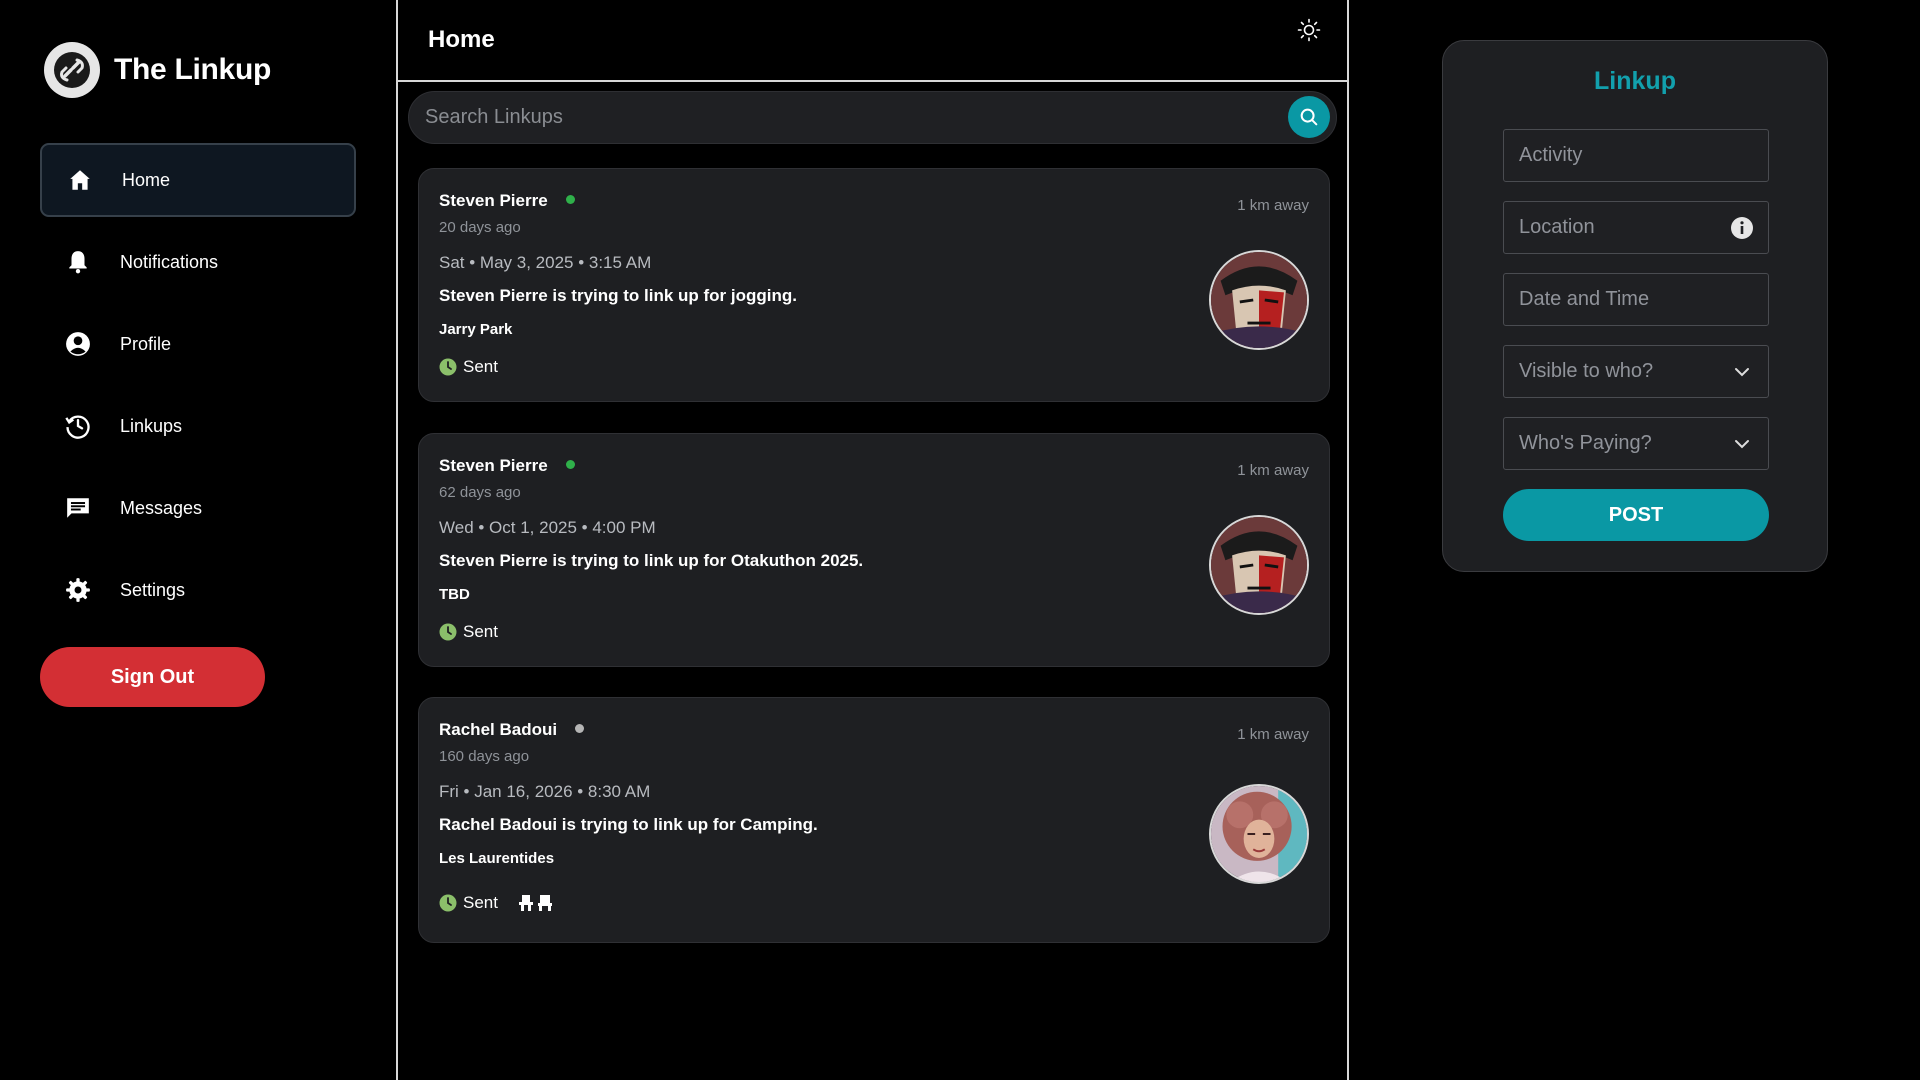 The height and width of the screenshot is (1080, 1920). I want to click on linkup-location: Les Laurentides, so click(497, 858).